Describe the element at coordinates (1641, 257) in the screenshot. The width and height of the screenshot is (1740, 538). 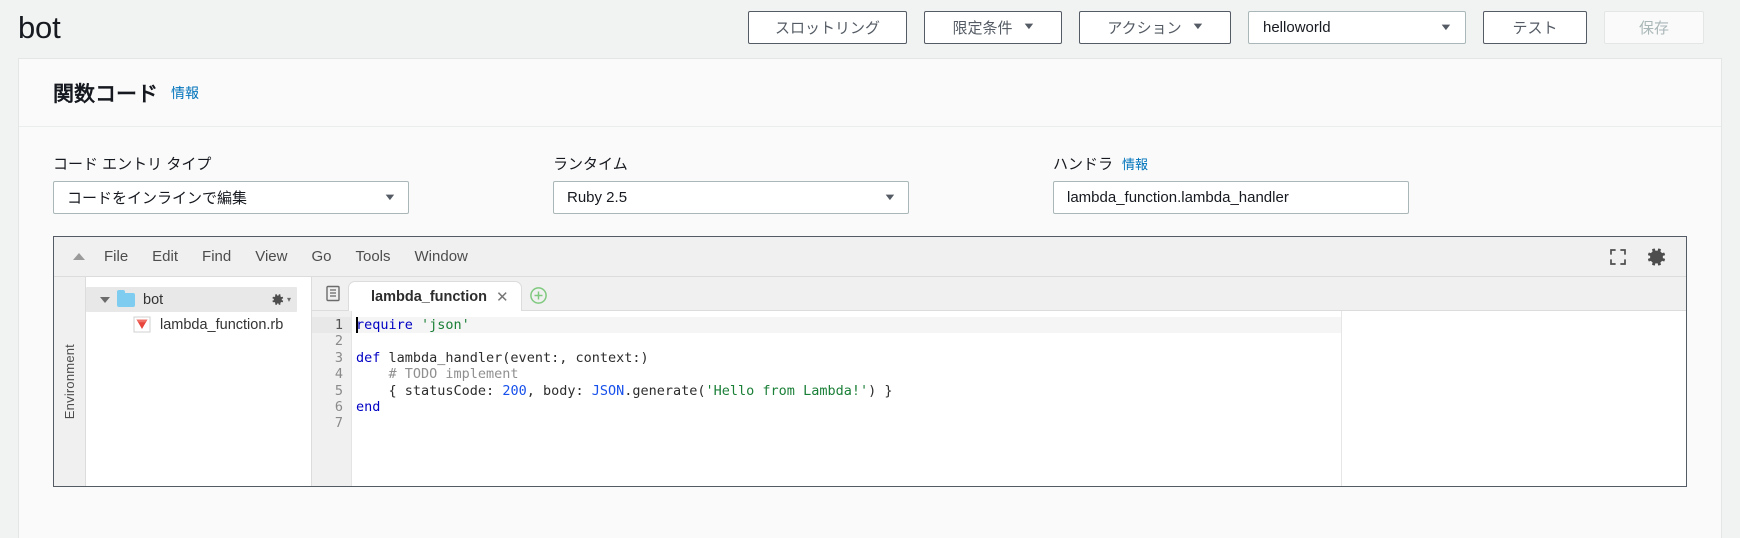
I see `editor-menubar-right` at that location.